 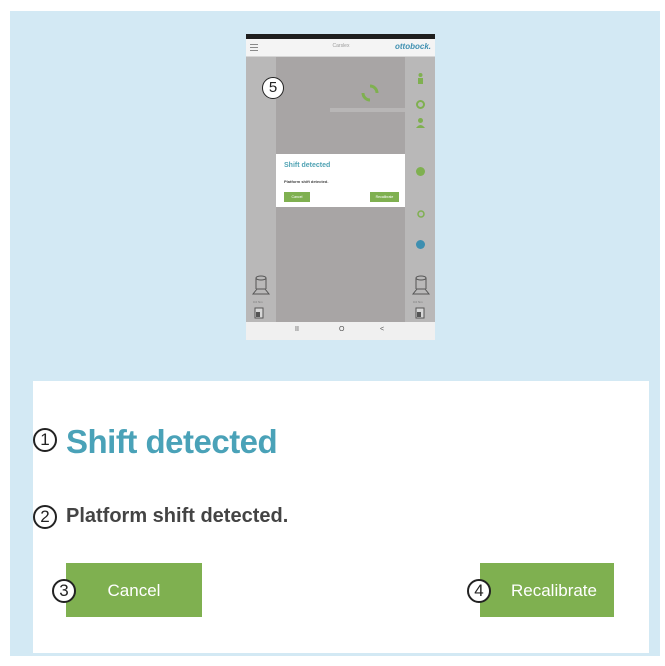 What do you see at coordinates (259, 313) in the screenshot?
I see `left-battery-icon` at bounding box center [259, 313].